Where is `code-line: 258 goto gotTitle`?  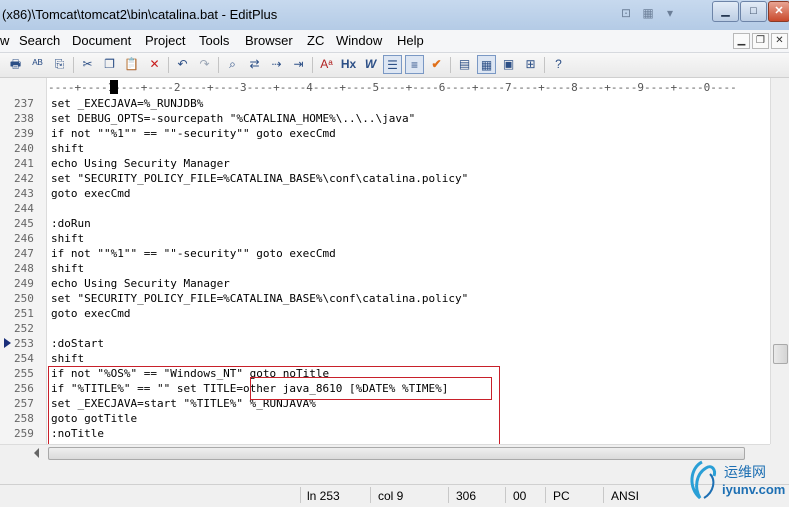
code-line: 258 goto gotTitle is located at coordinates (385, 418).